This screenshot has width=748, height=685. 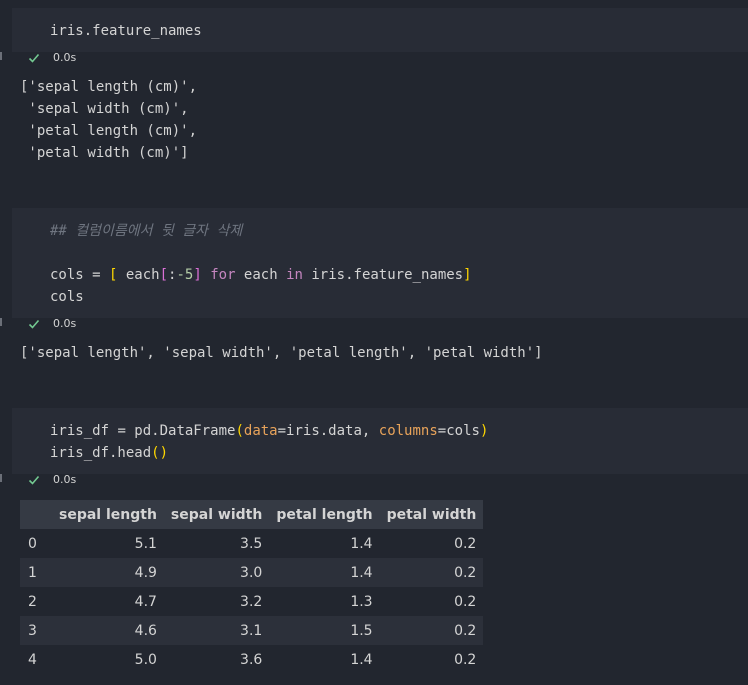 I want to click on table-row: 2 4.7 3.2 1.3 0.2, so click(x=252, y=601).